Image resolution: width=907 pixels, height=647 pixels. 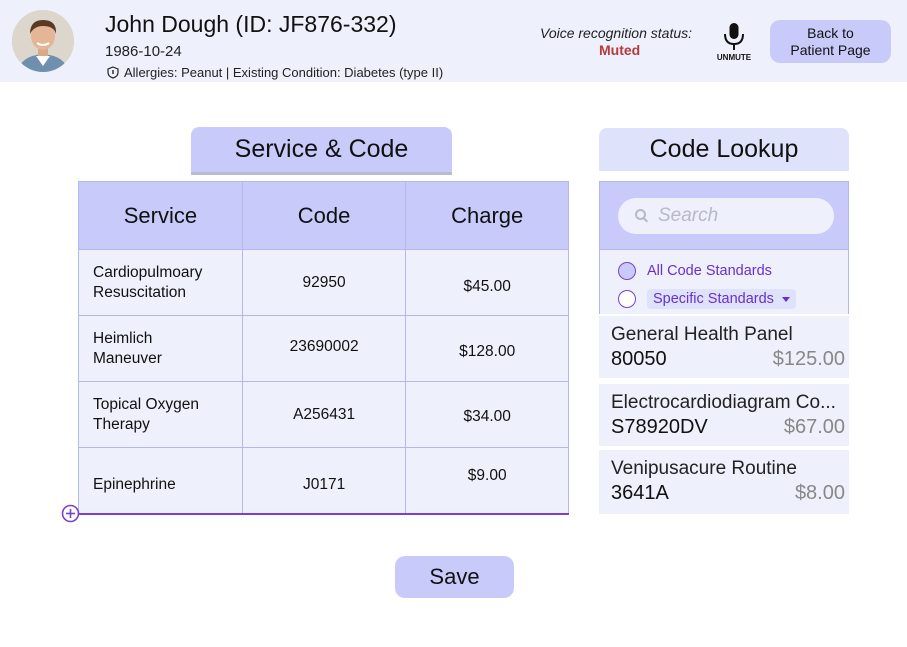 What do you see at coordinates (321, 149) in the screenshot?
I see `service-code-title: Service & Code` at bounding box center [321, 149].